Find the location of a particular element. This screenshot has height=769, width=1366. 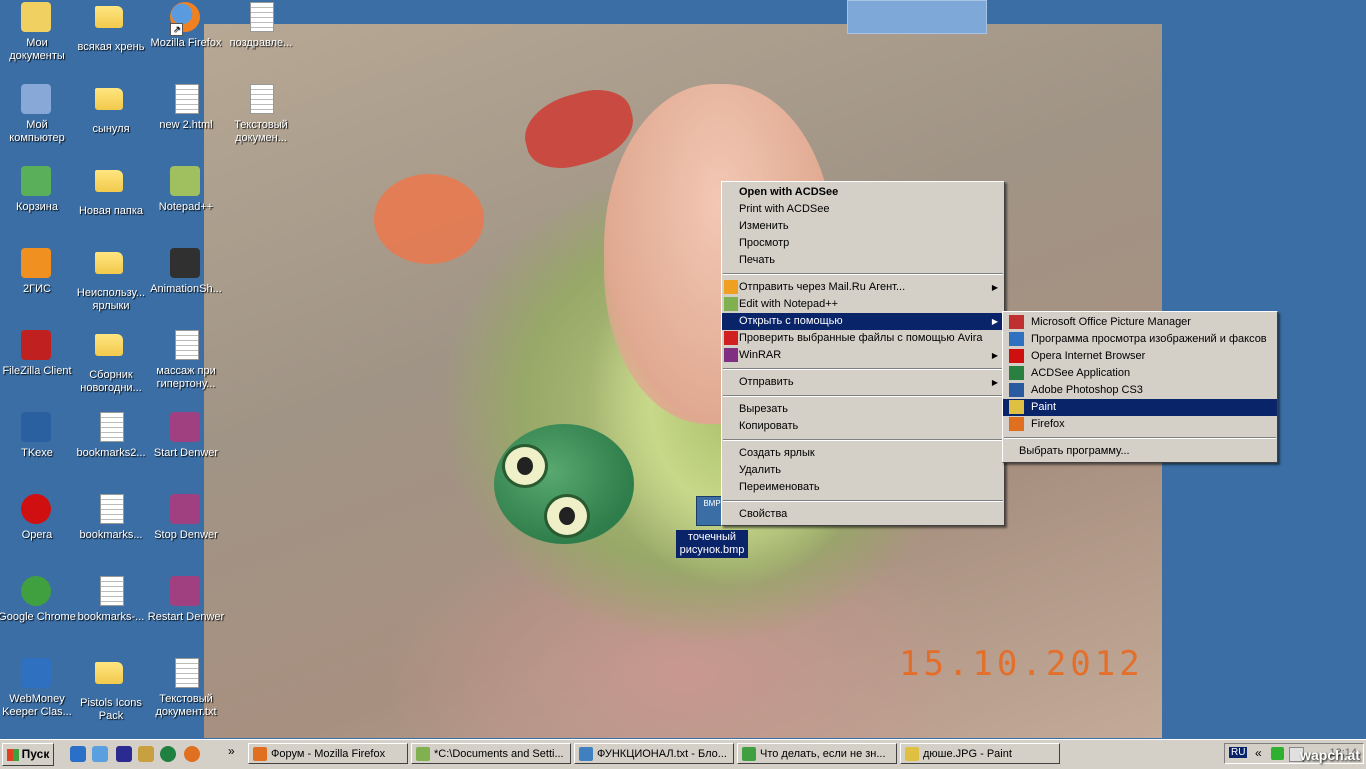

desktop-icon: 2ГИС is located at coordinates (38, 271).